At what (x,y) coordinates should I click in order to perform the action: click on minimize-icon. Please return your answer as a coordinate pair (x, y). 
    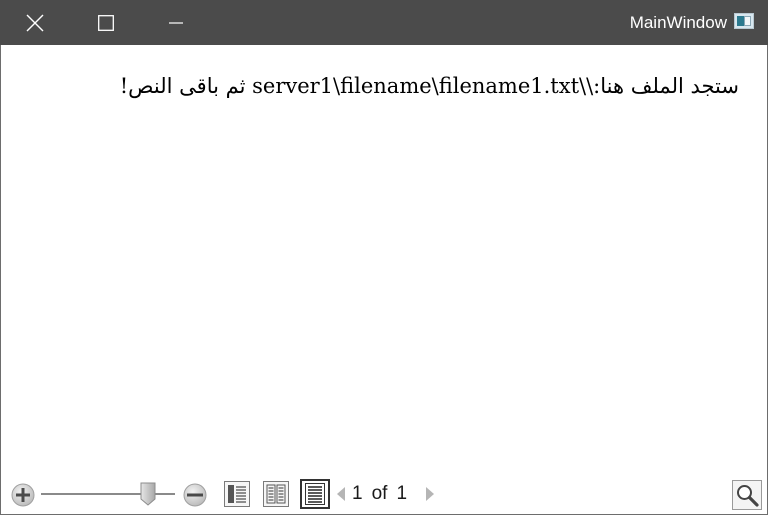
    Looking at the image, I should click on (176, 22).